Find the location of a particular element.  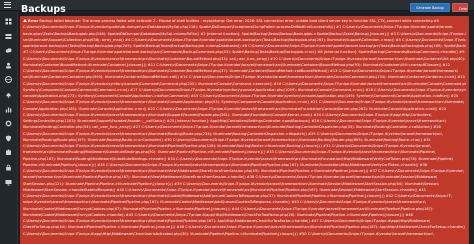

page-title: Backups is located at coordinates (43, 9).